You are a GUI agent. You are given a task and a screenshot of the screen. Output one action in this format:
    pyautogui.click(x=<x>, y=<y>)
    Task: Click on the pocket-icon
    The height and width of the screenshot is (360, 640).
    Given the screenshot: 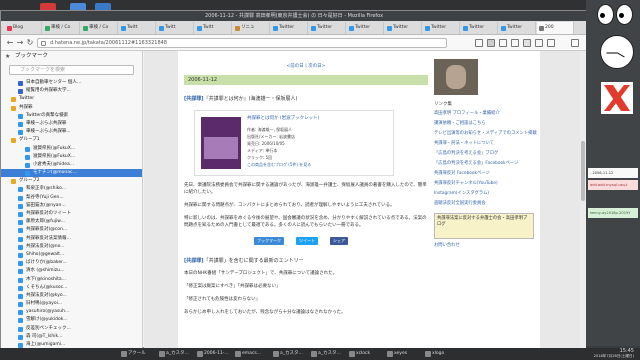 What is the action you would take?
    pyautogui.click(x=539, y=43)
    